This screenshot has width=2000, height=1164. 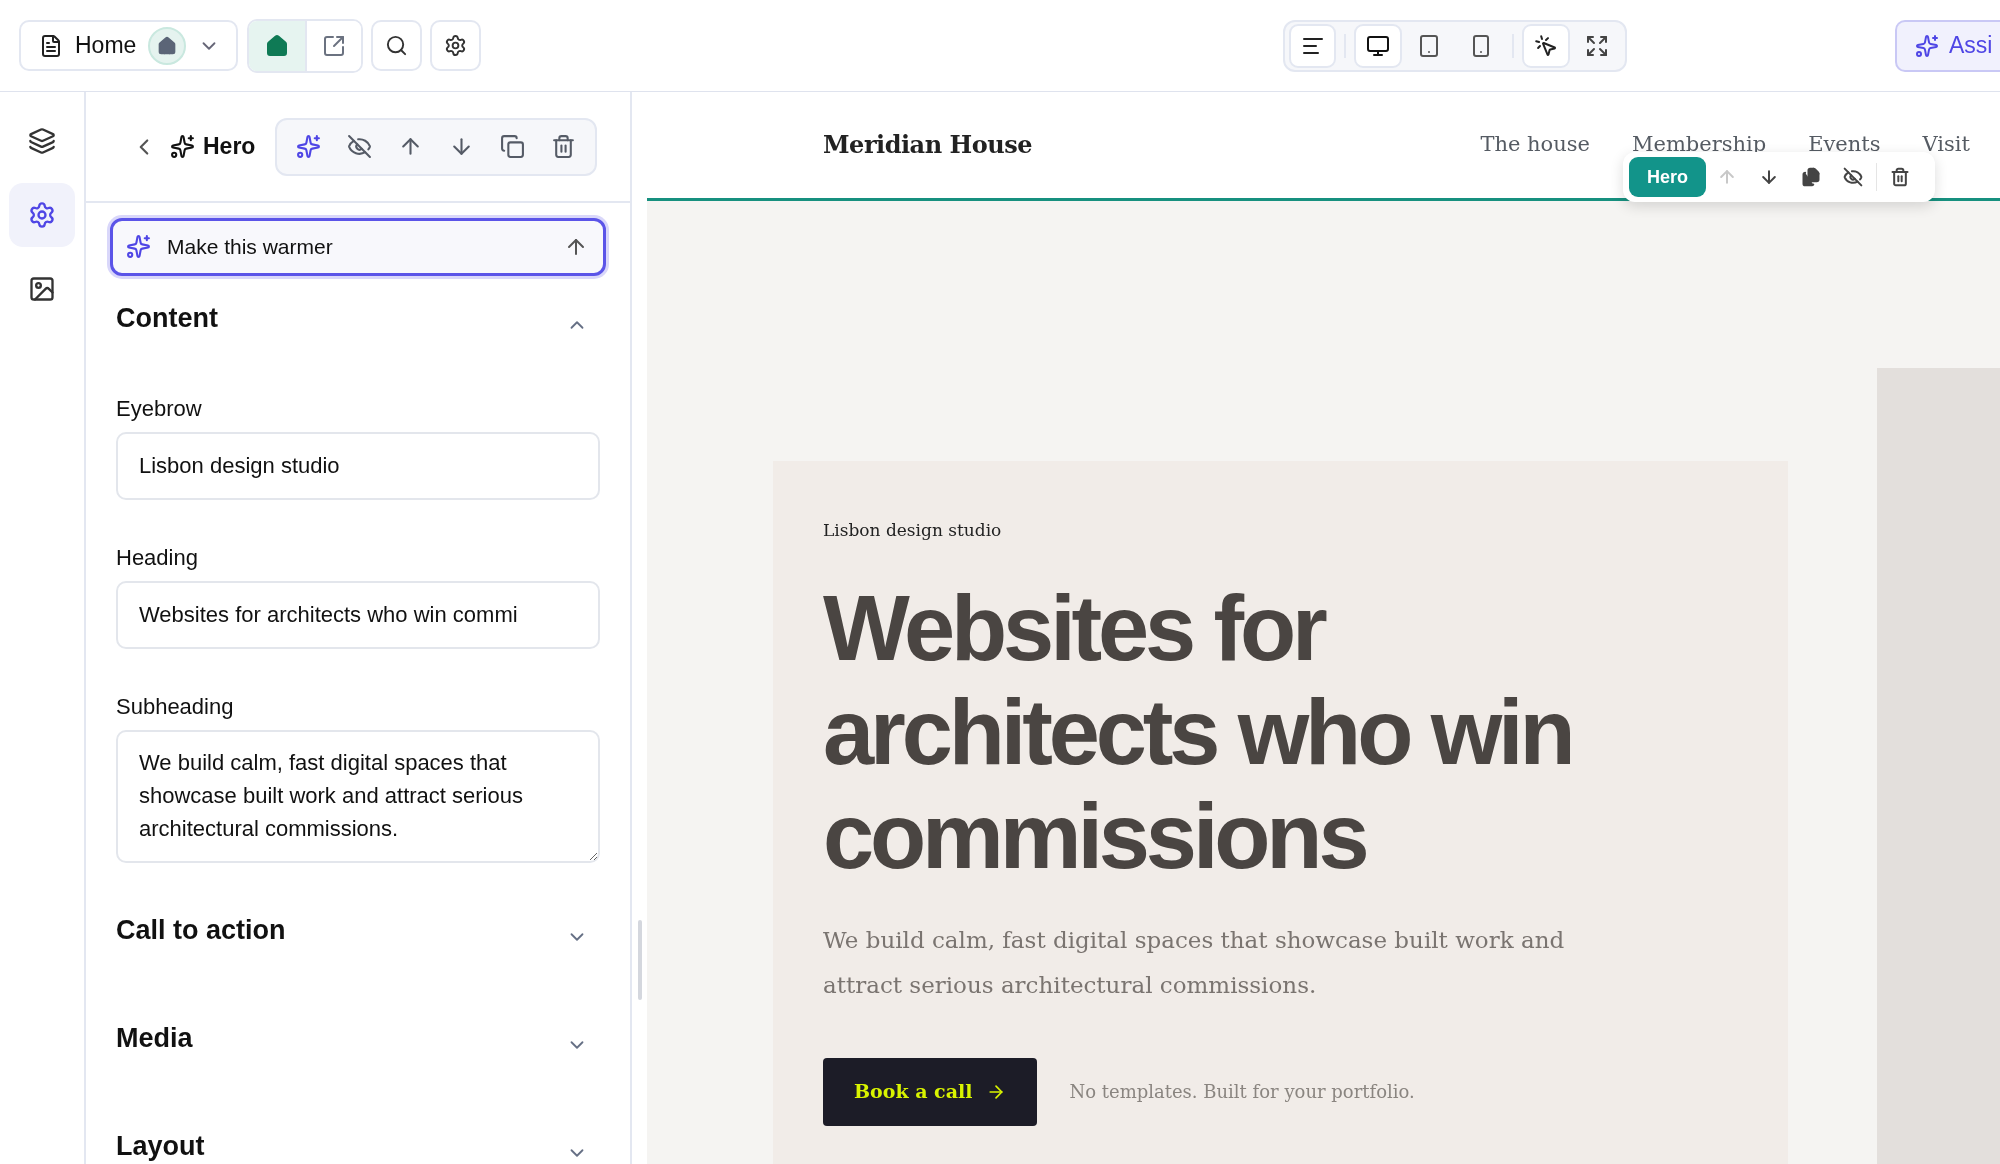 I want to click on home-badge-icon, so click(x=167, y=45).